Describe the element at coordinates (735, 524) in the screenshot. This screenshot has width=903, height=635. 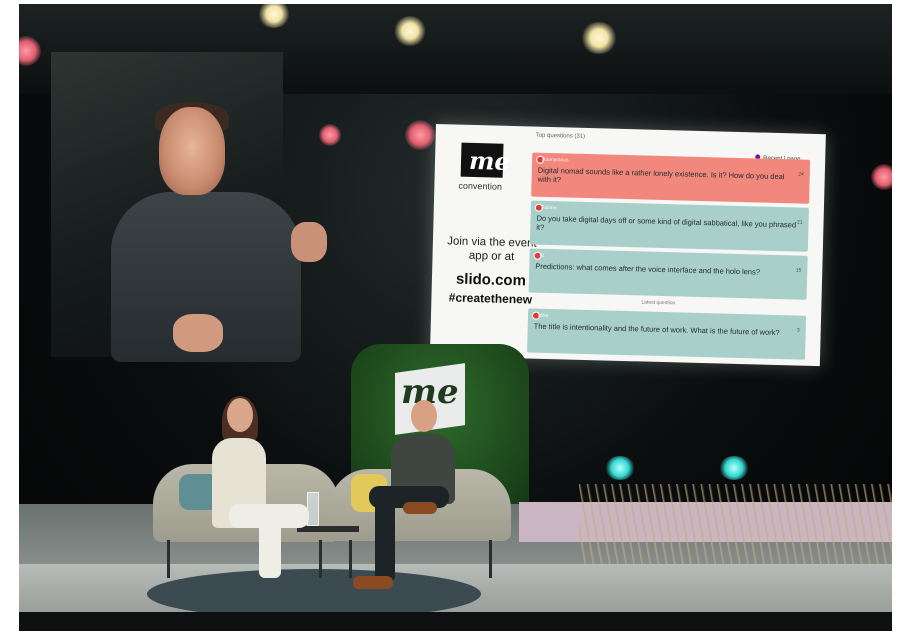
I see `ornamental-grass-bed` at that location.